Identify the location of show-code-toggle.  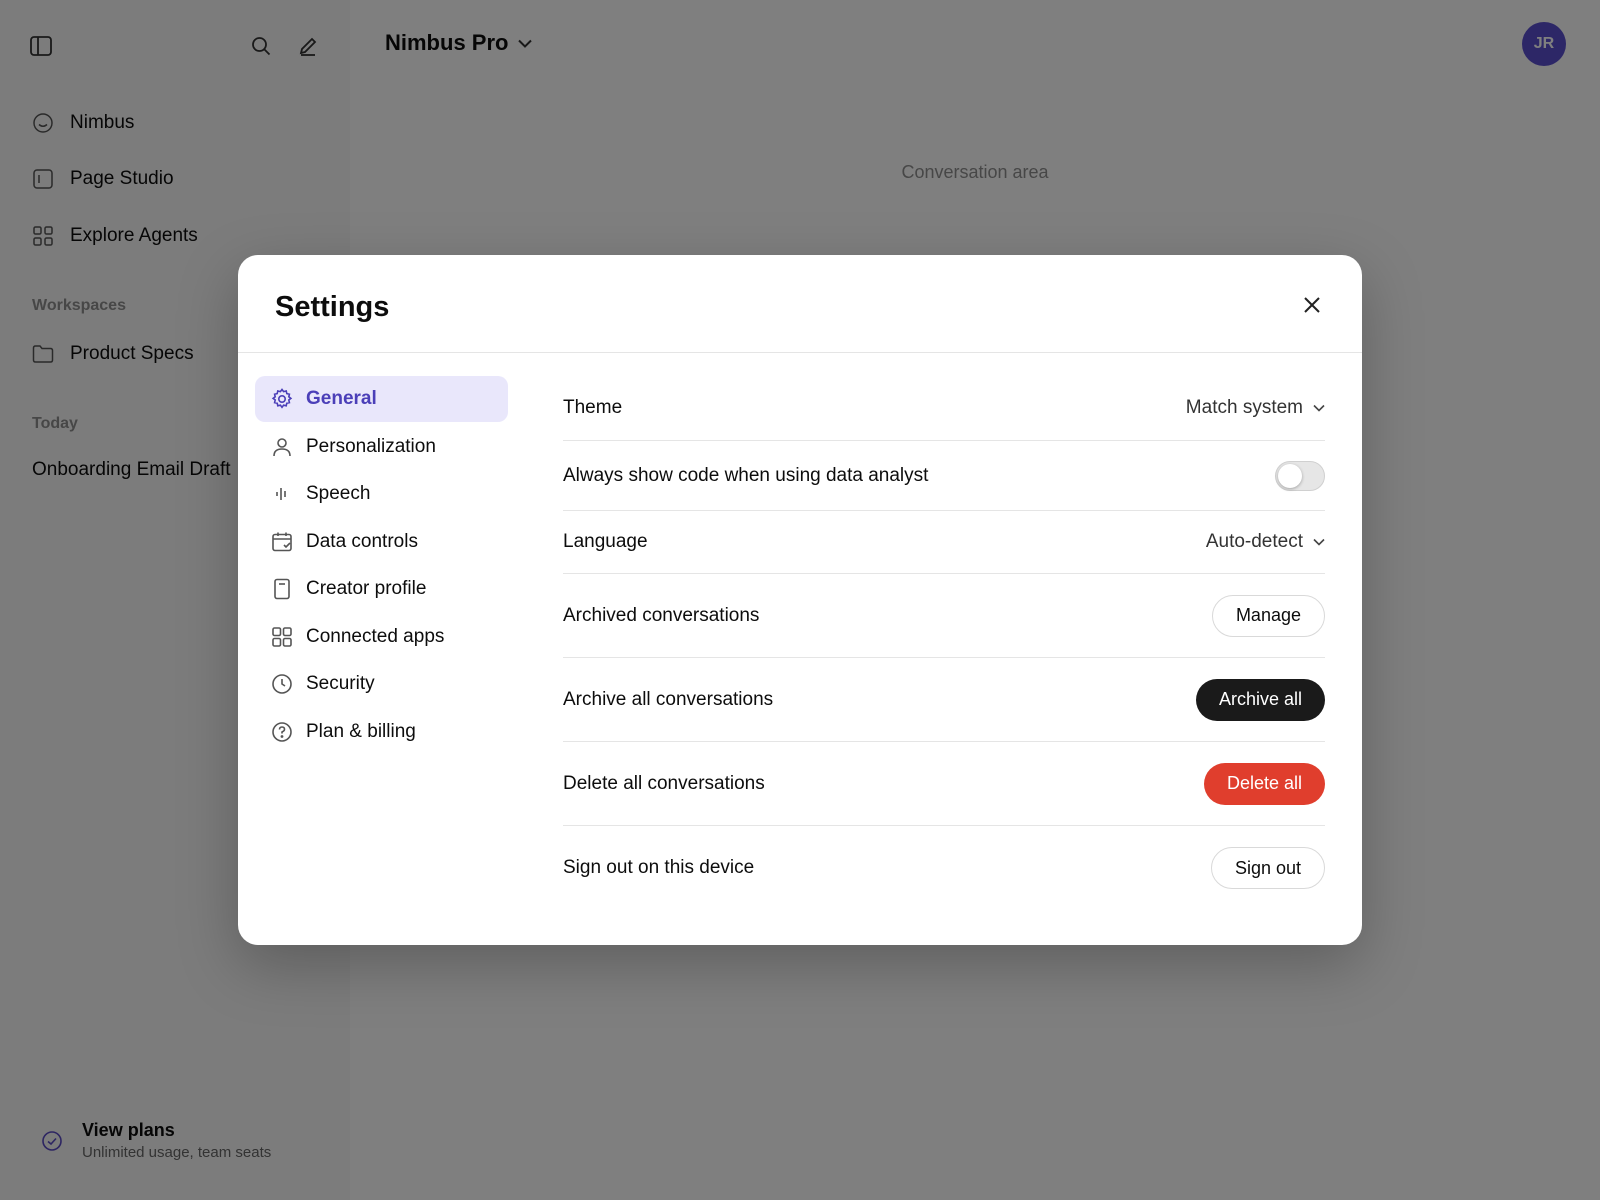
(1300, 475).